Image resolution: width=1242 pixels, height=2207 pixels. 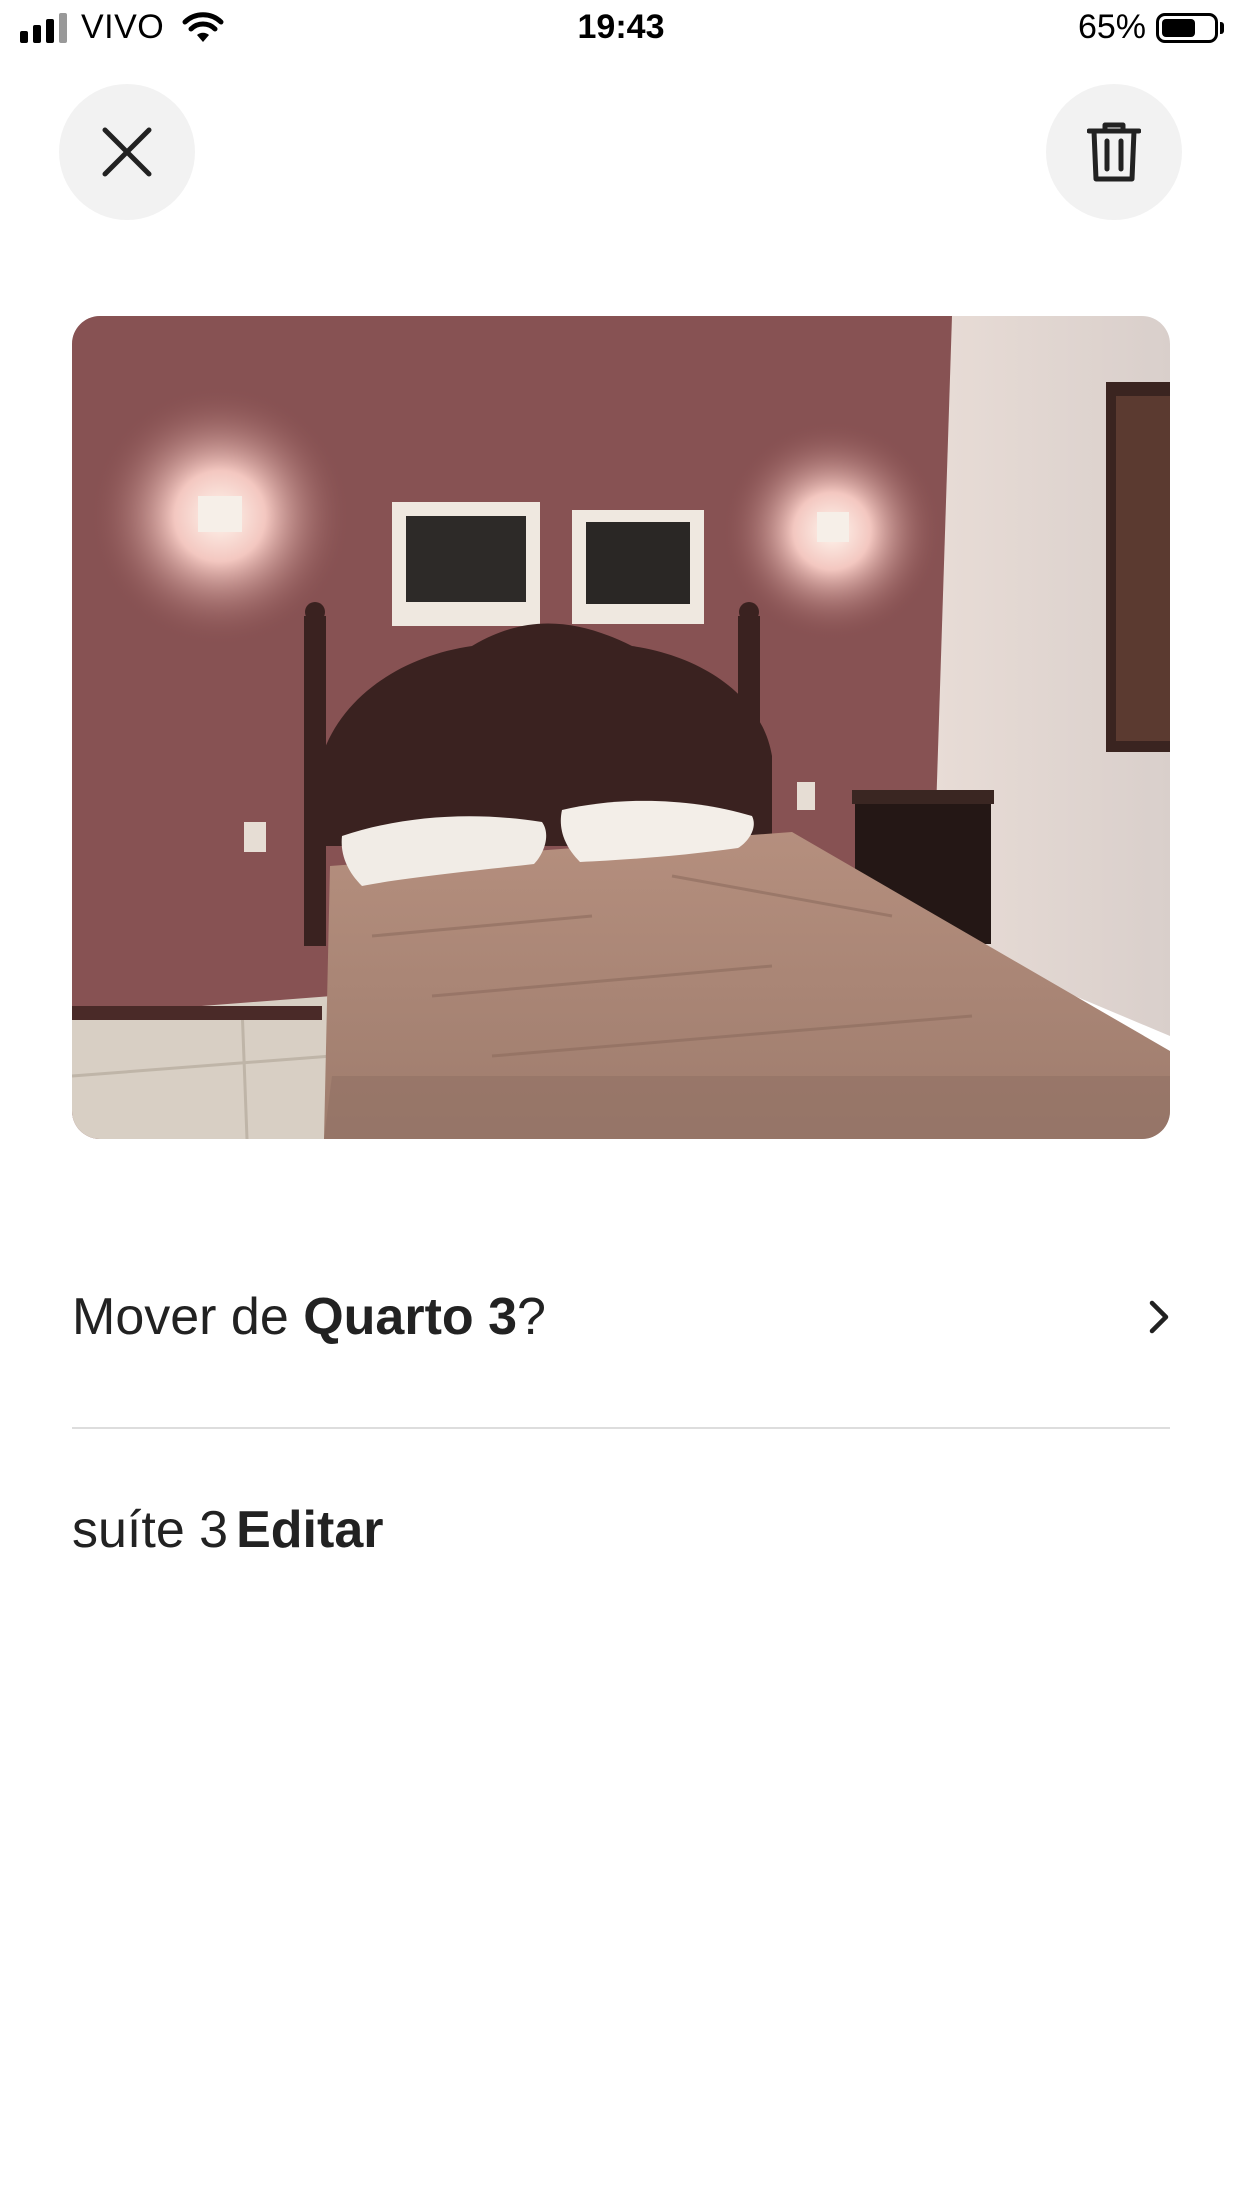 I want to click on battery-icon, so click(x=1187, y=27).